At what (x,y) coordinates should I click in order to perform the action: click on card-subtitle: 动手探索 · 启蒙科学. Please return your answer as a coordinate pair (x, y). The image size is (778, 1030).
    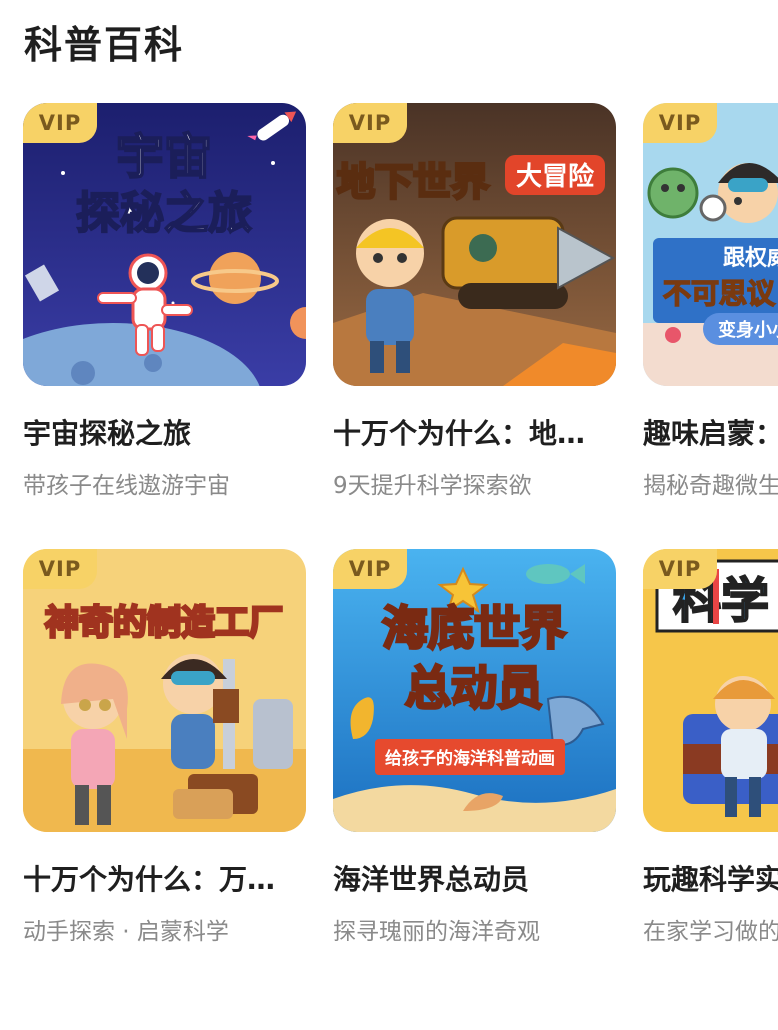
    Looking at the image, I should click on (126, 932).